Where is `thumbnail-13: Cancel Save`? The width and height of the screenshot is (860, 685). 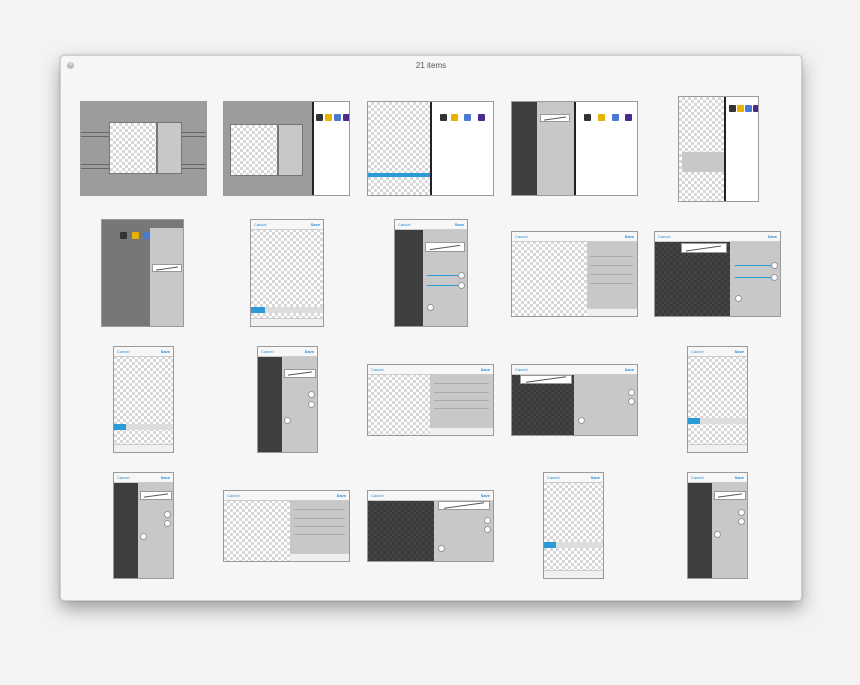
thumbnail-13: Cancel Save is located at coordinates (430, 400).